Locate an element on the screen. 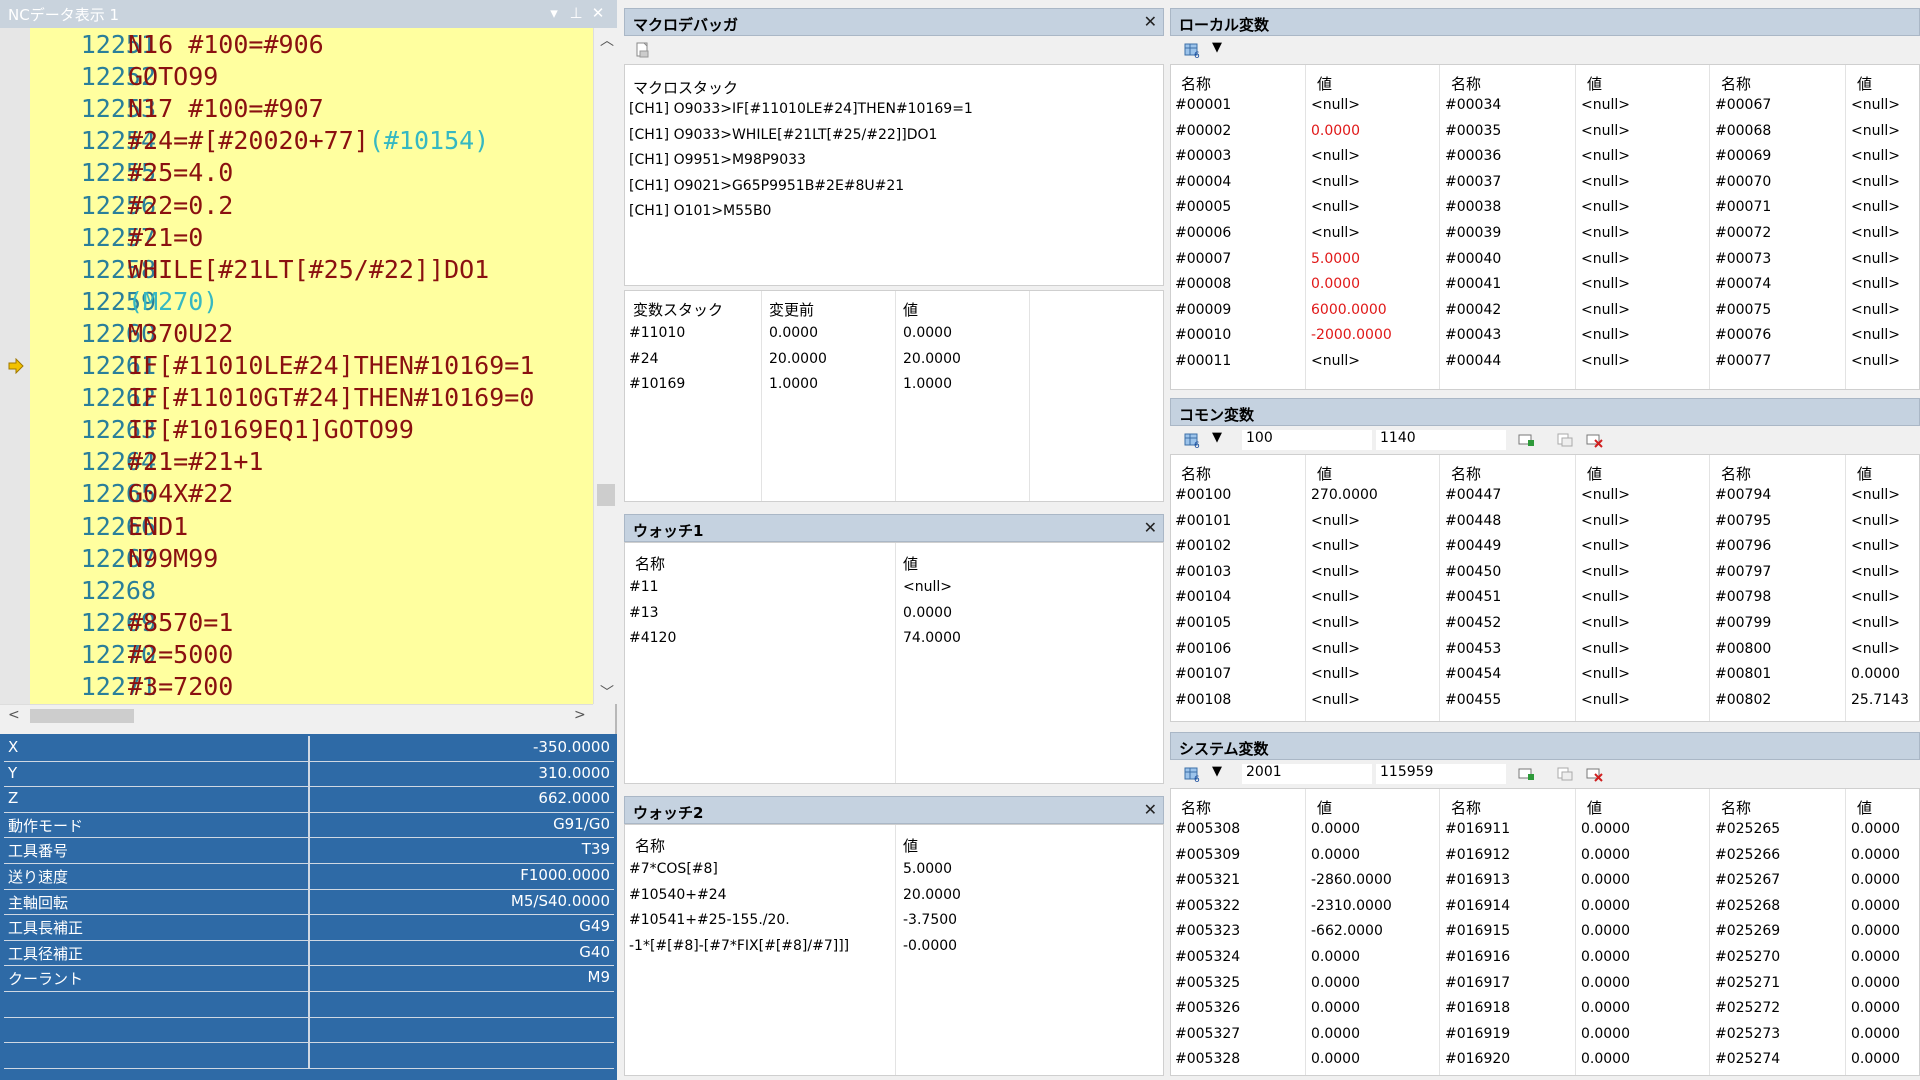 The width and height of the screenshot is (1920, 1080). list-item: [CH1] O9021>G65P9951B#2E#8U#21 is located at coordinates (894, 187).